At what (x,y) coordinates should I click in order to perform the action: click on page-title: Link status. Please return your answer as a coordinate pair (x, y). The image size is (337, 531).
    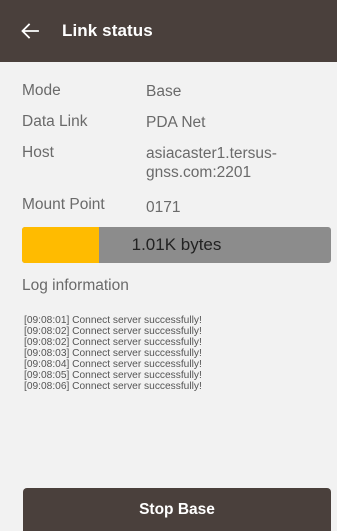
    Looking at the image, I should click on (107, 30).